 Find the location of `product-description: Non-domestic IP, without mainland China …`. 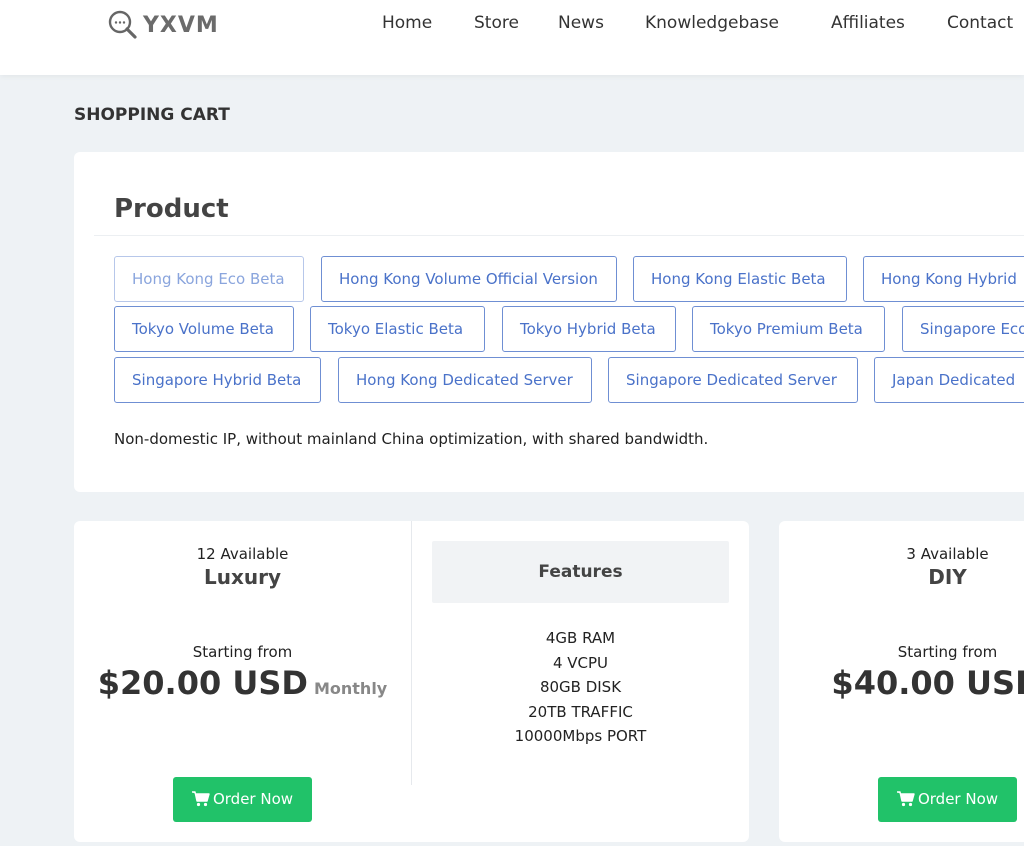

product-description: Non-domestic IP, without mainland China … is located at coordinates (411, 439).